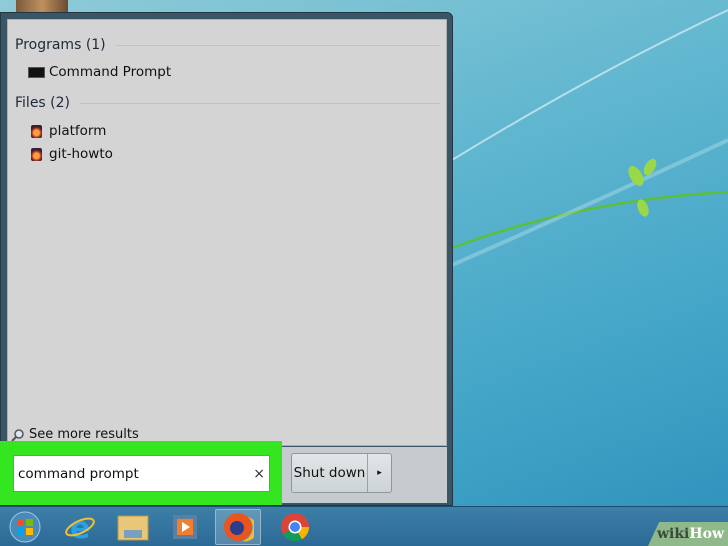 The image size is (728, 546). Describe the element at coordinates (141, 473) in the screenshot. I see `search-input: command prompt ×` at that location.